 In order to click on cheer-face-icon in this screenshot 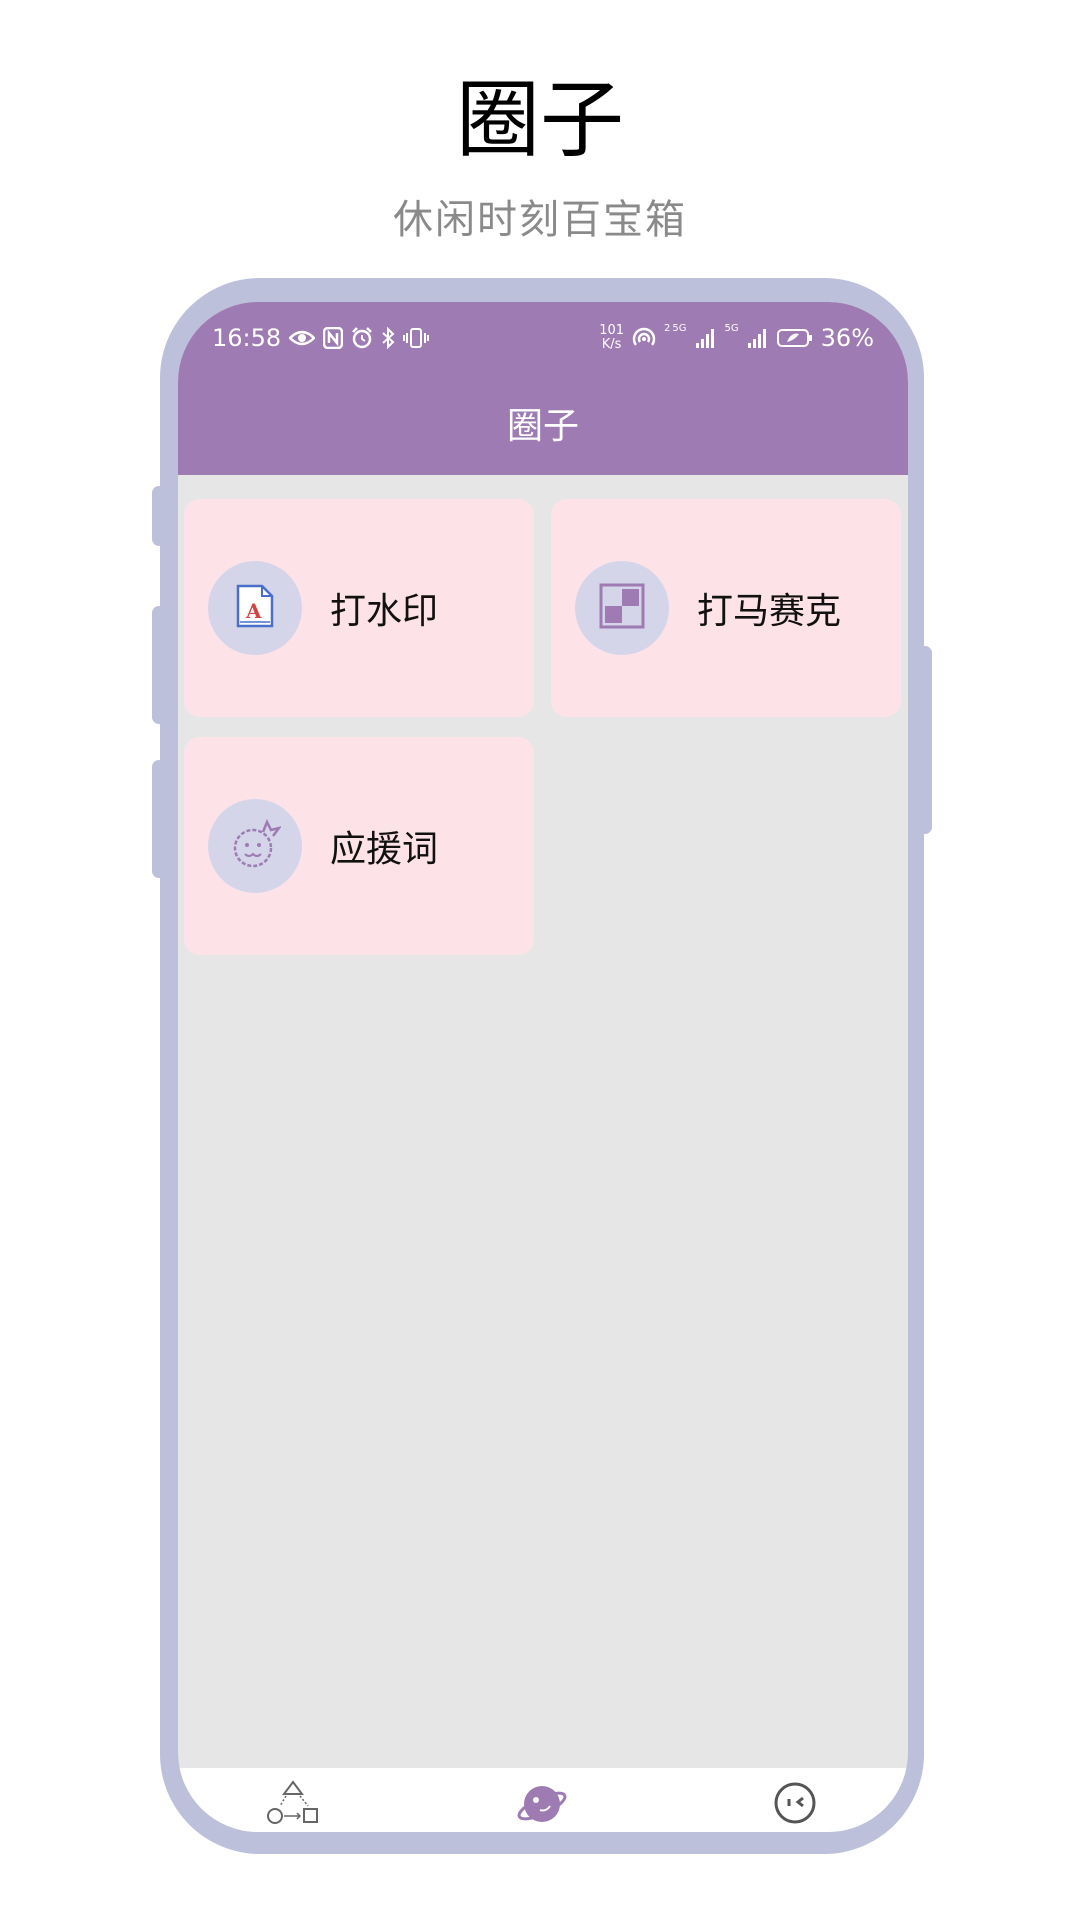, I will do `click(256, 846)`.